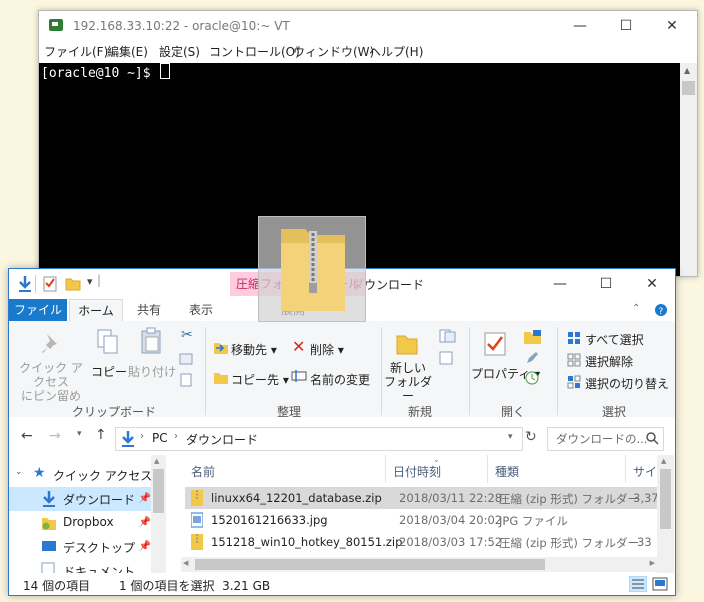  I want to click on tab-view: 表示, so click(201, 310).